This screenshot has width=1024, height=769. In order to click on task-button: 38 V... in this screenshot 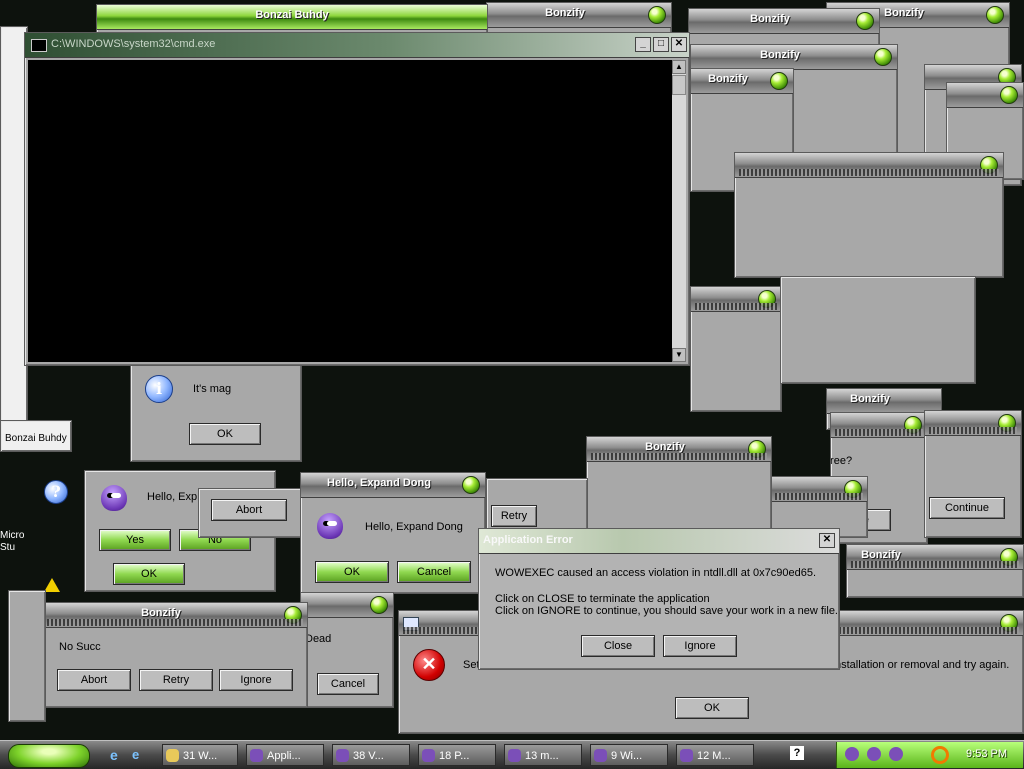, I will do `click(371, 755)`.